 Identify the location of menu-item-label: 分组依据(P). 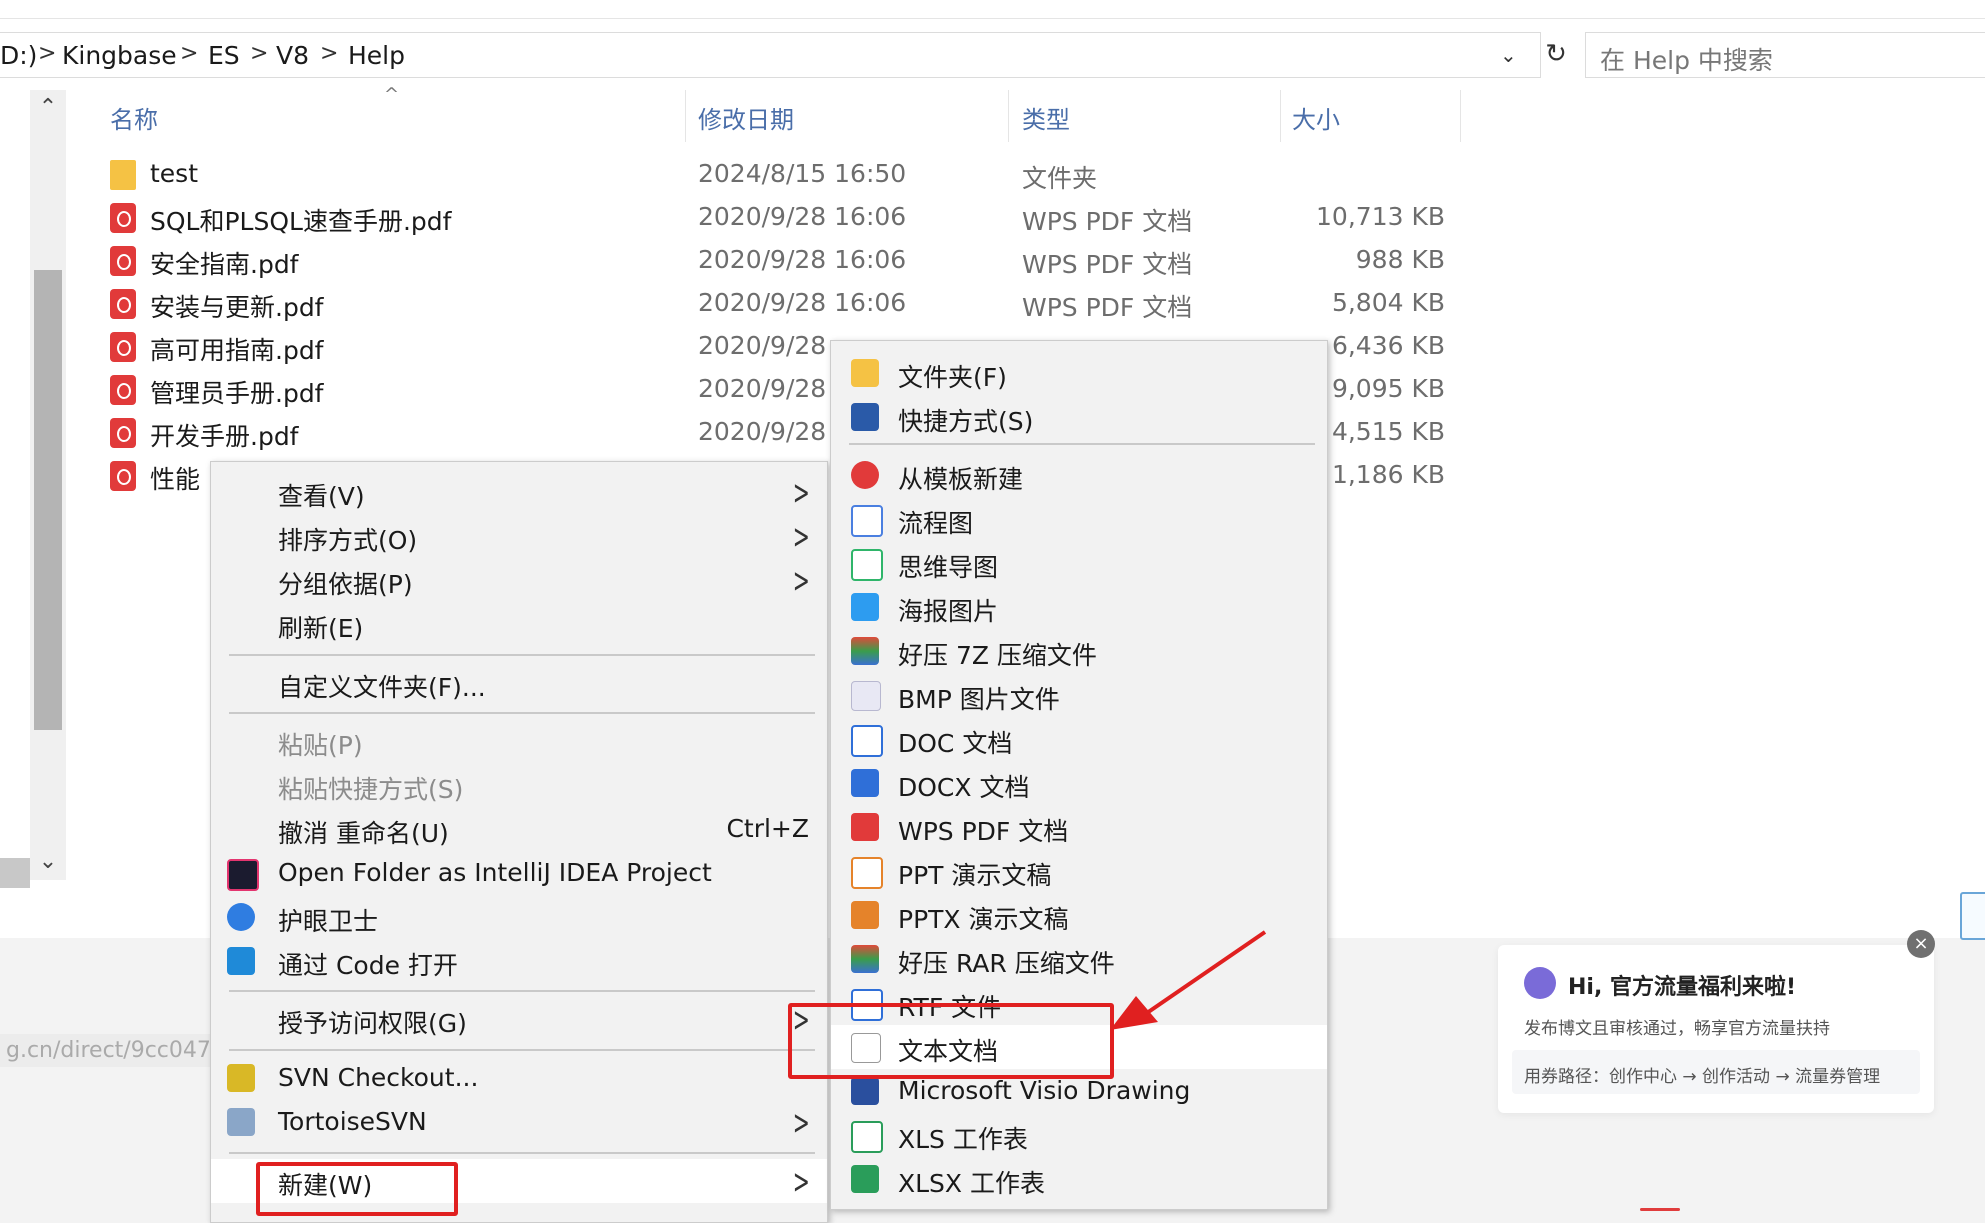
(345, 584).